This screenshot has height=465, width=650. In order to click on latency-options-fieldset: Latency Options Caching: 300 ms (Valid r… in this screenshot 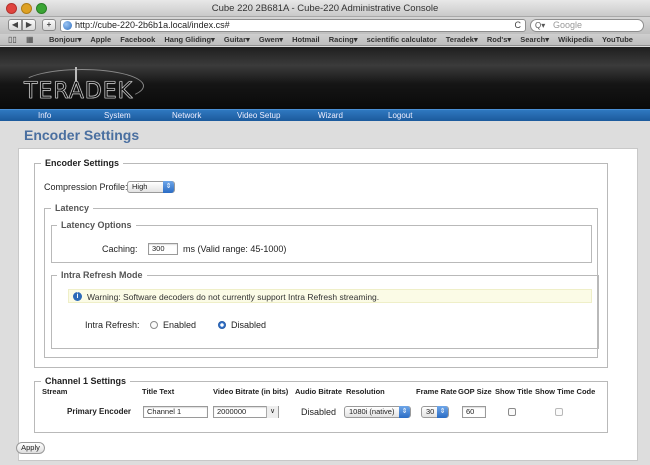, I will do `click(321, 241)`.